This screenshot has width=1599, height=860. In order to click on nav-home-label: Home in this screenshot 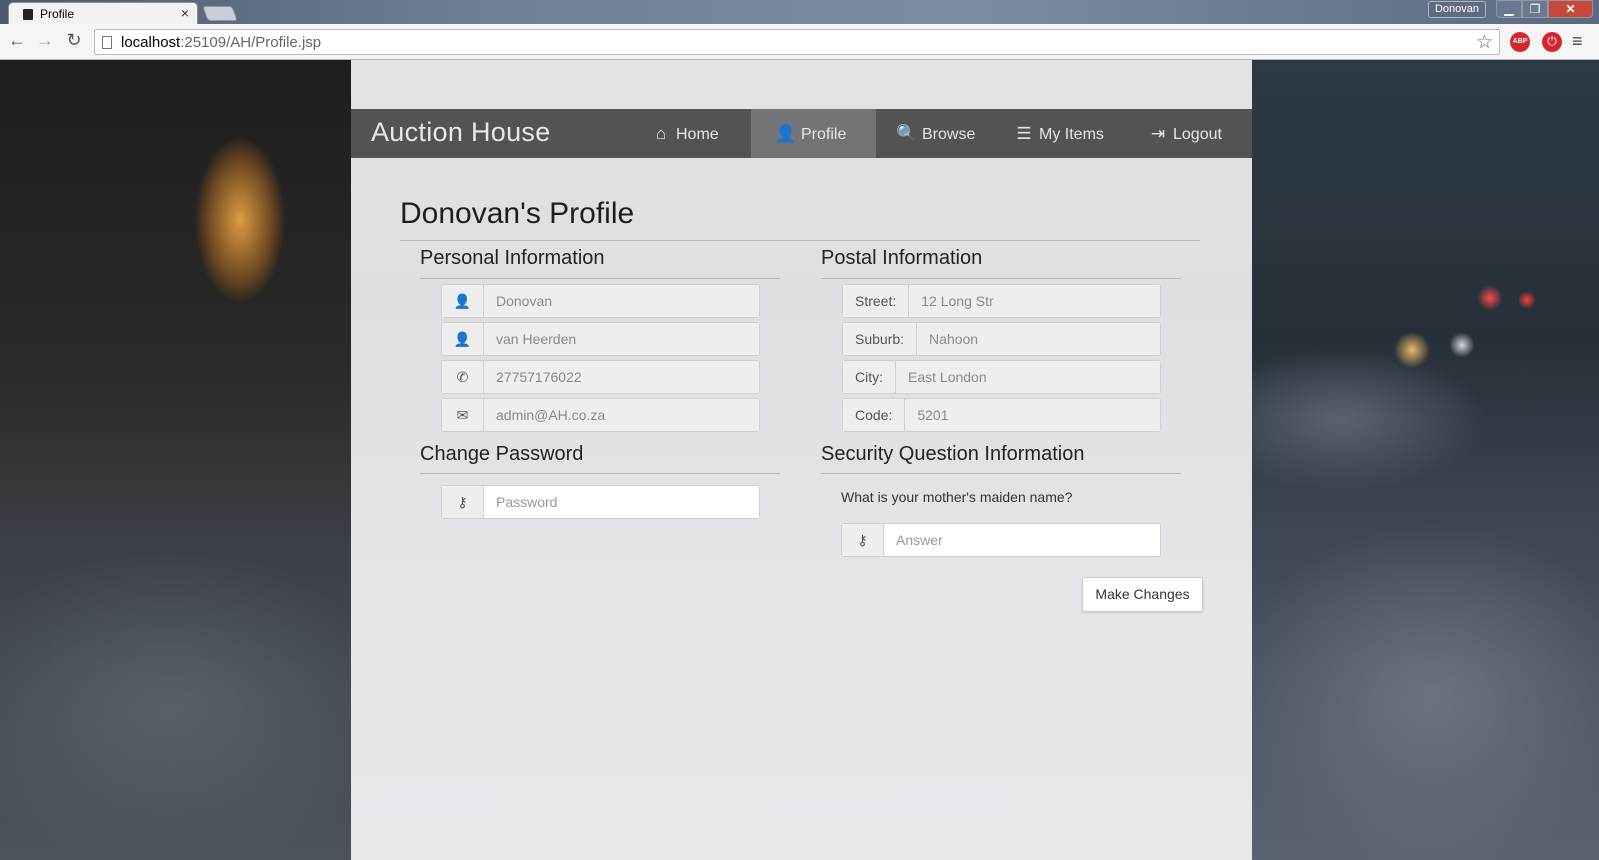, I will do `click(697, 134)`.